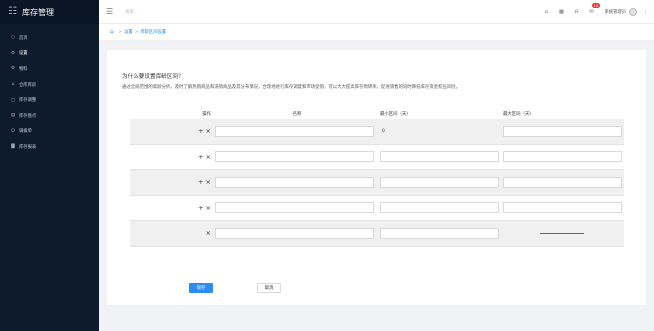  I want to click on sidebar-item-label: 首页, so click(23, 38).